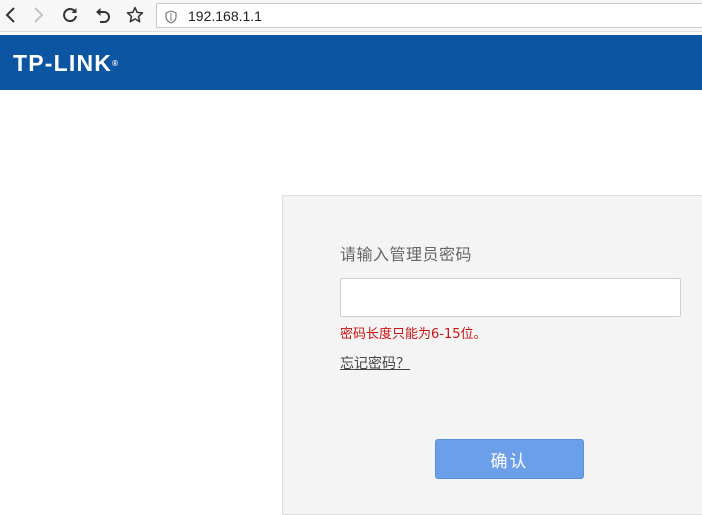 The width and height of the screenshot is (702, 515). I want to click on chevron-left-icon, so click(10, 15).